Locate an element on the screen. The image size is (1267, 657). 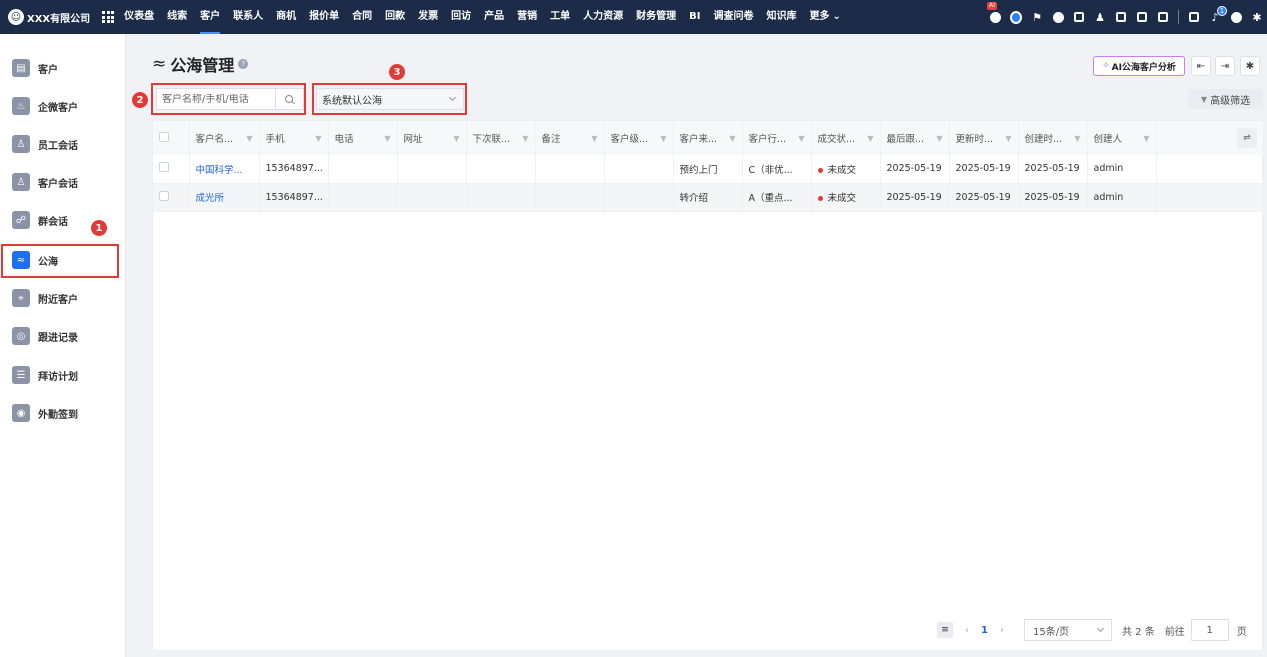
search-input is located at coordinates (216, 99).